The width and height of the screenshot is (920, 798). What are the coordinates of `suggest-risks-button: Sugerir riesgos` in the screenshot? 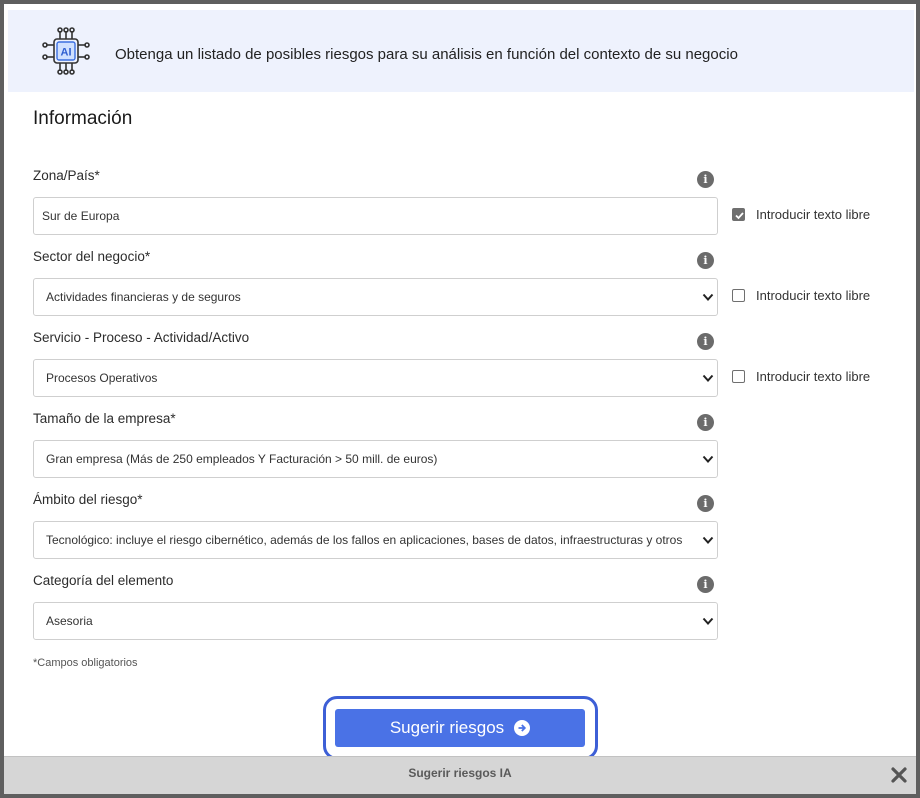 It's located at (460, 728).